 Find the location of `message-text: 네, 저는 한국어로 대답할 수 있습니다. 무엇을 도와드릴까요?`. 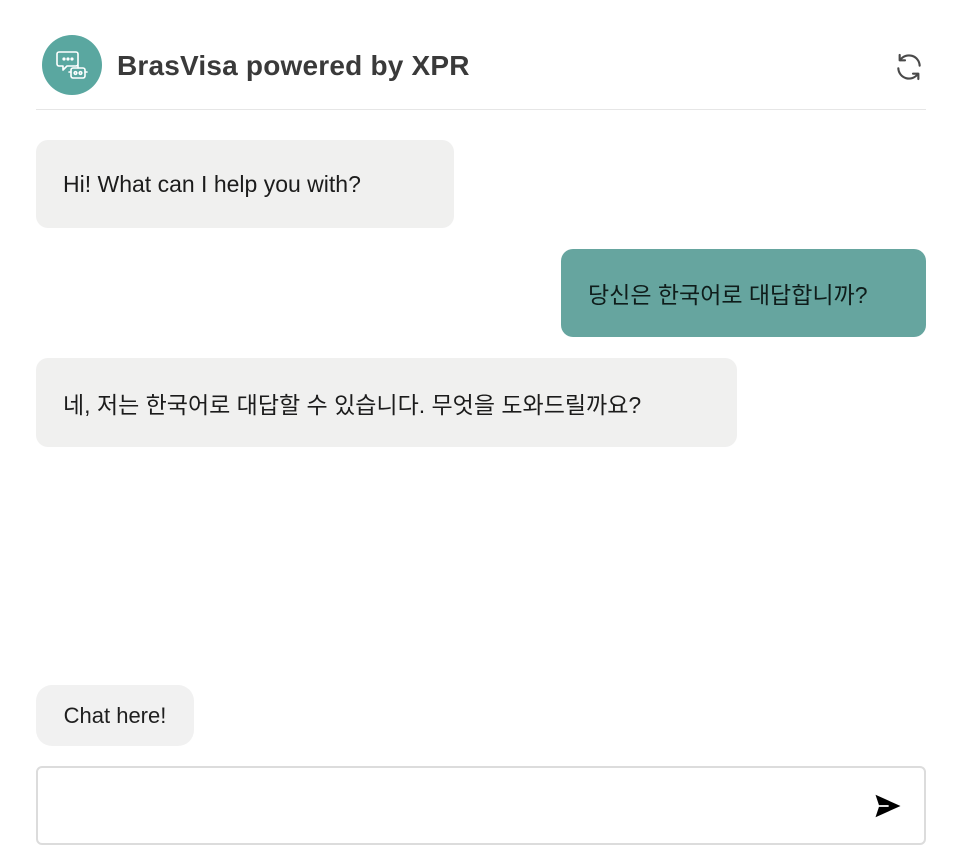

message-text: 네, 저는 한국어로 대답할 수 있습니다. 무엇을 도와드릴까요? is located at coordinates (352, 404).